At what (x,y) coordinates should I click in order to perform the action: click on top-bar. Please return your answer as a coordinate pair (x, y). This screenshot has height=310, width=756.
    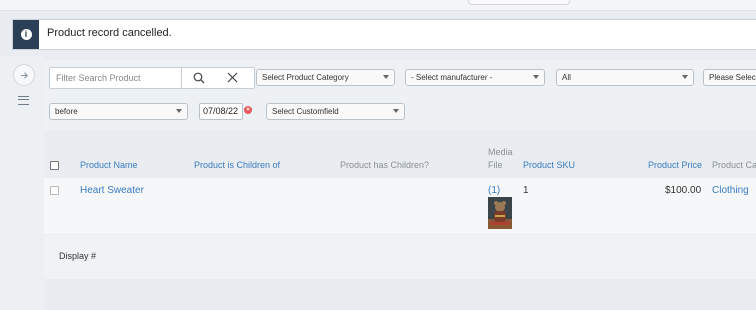
    Looking at the image, I should click on (378, 5).